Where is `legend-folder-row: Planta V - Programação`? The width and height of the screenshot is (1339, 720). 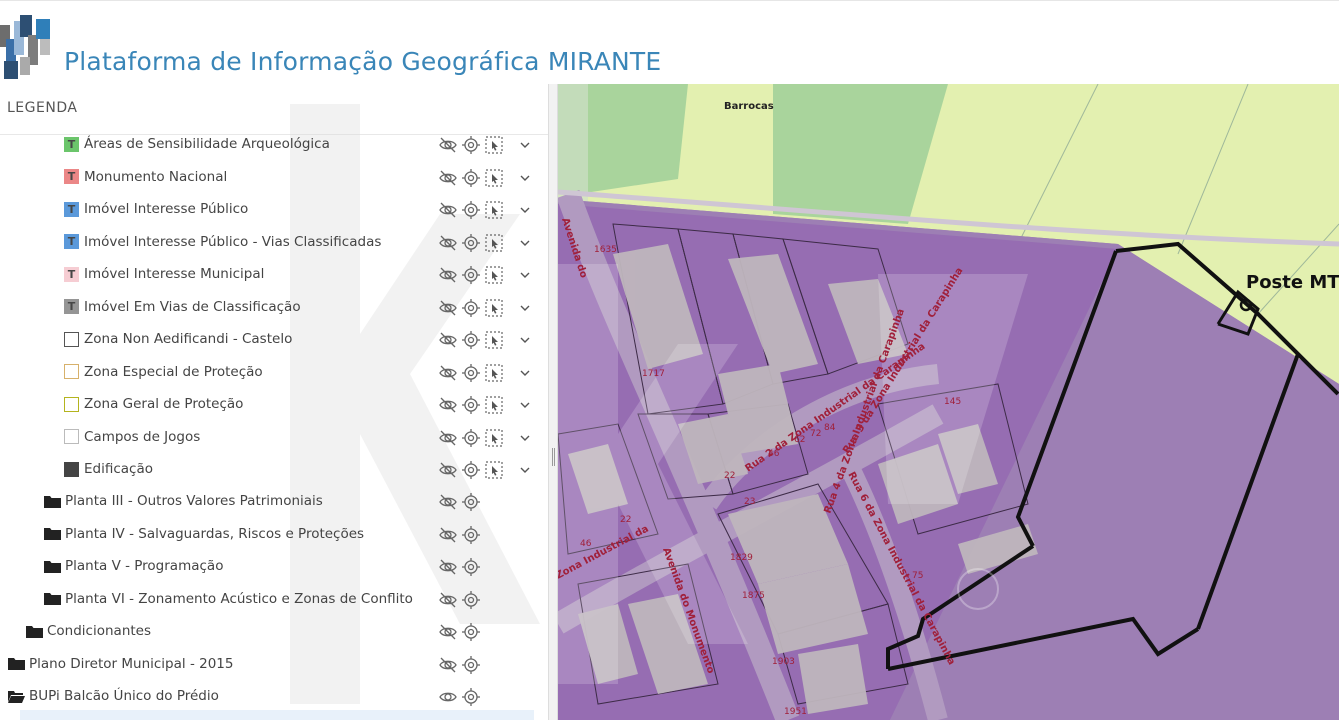
legend-folder-row: Planta V - Programação is located at coordinates (274, 566).